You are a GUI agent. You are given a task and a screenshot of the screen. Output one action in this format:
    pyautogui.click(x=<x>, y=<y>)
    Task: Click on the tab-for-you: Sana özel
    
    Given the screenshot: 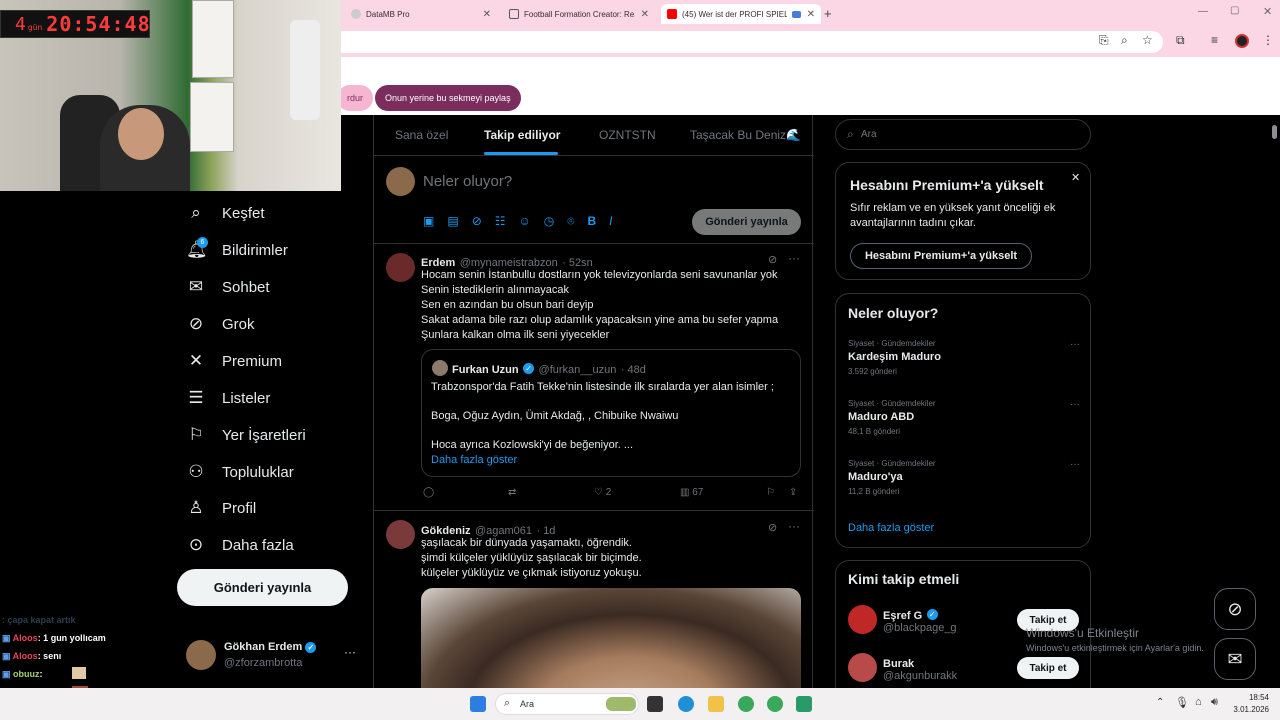 What is the action you would take?
    pyautogui.click(x=421, y=135)
    